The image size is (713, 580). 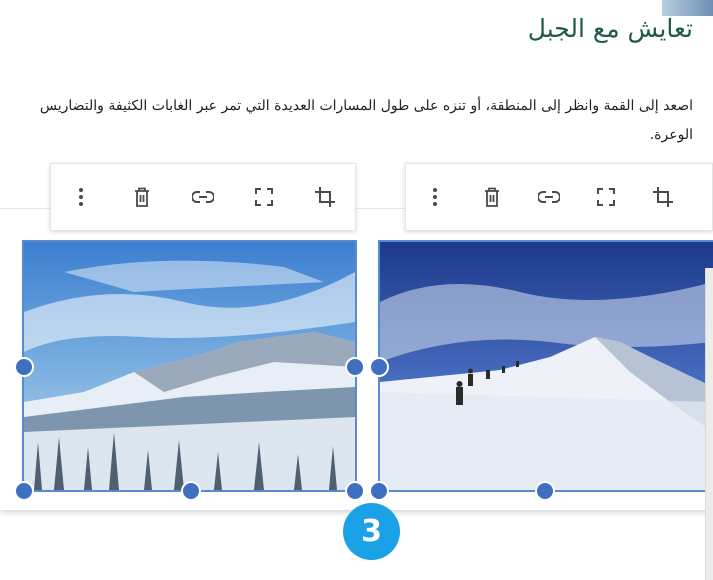 I want to click on image-toolbar-right, so click(x=559, y=197).